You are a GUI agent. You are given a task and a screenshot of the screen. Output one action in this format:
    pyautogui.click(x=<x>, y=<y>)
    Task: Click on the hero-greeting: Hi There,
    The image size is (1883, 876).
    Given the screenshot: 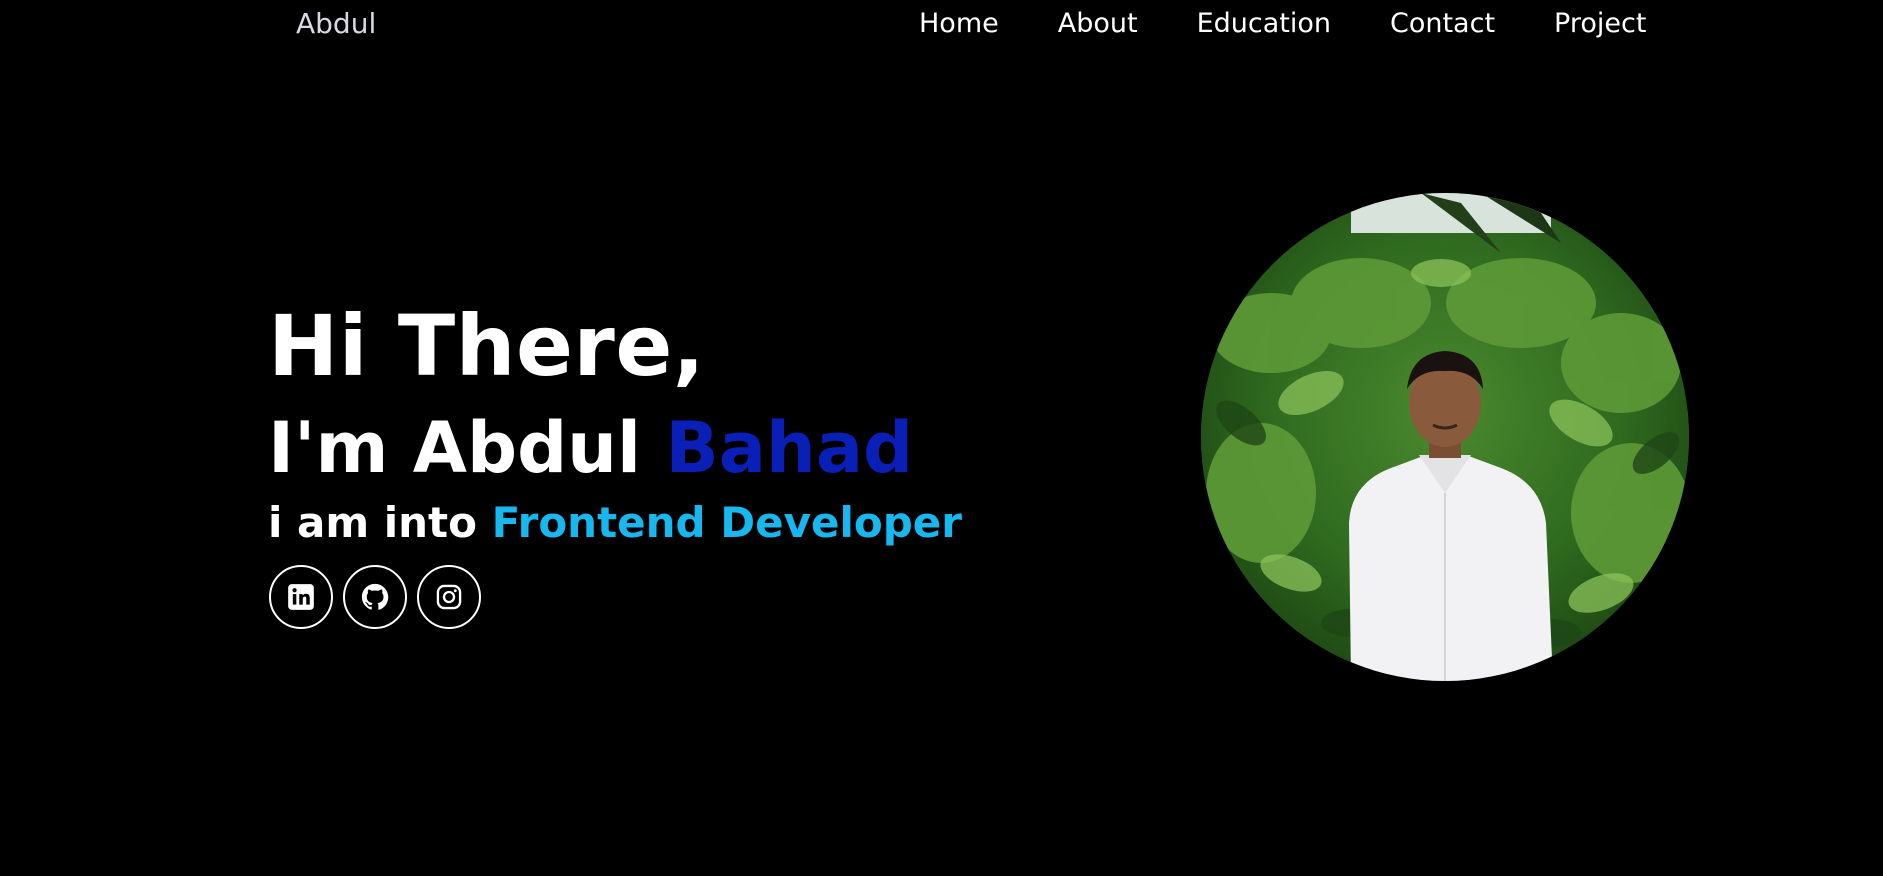 What is the action you would take?
    pyautogui.click(x=487, y=346)
    